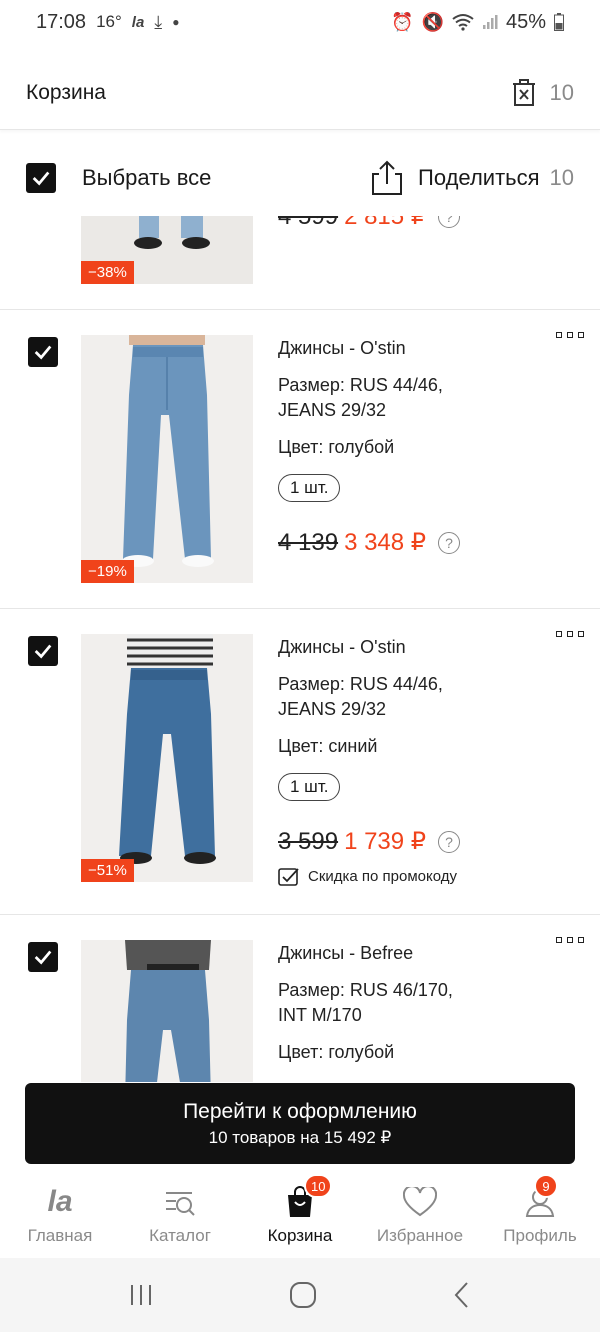  Describe the element at coordinates (561, 92) in the screenshot. I see `cart-item-count: 10` at that location.